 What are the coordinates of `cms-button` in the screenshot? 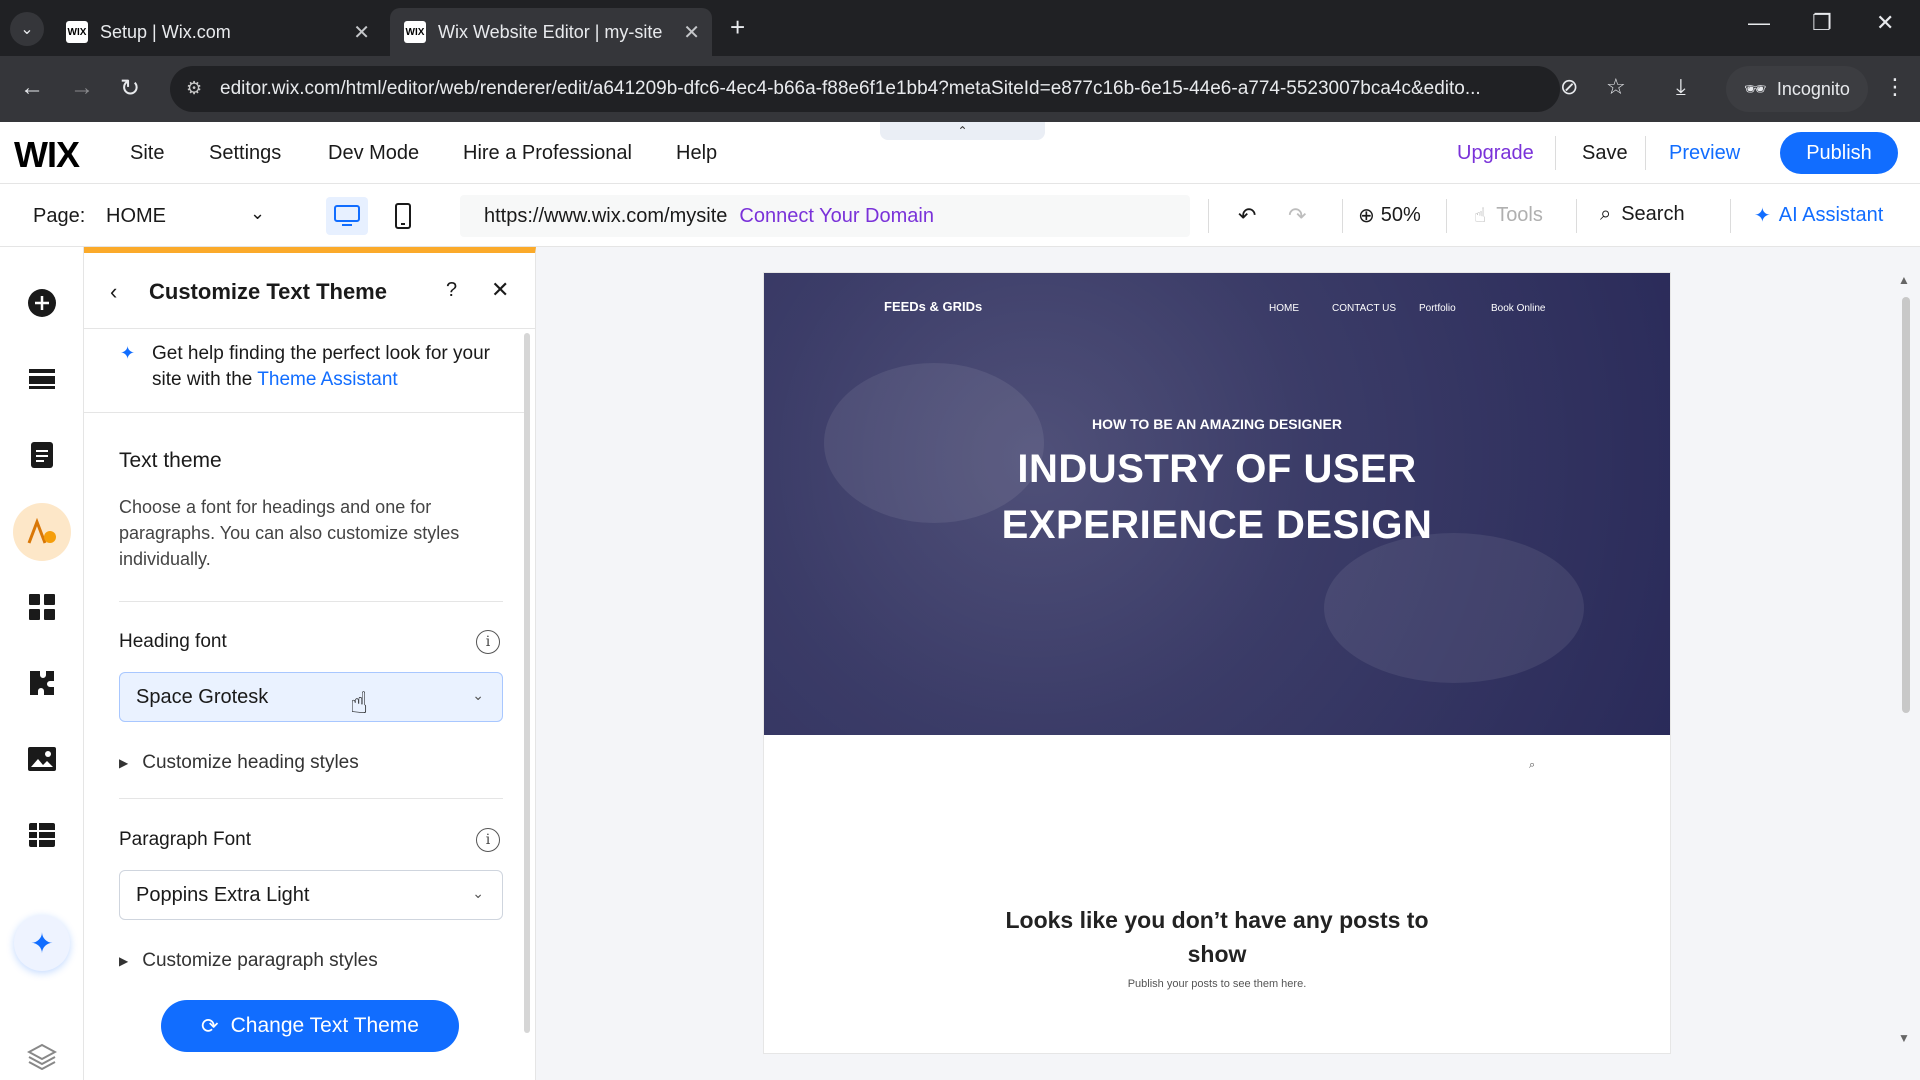 It's located at (42, 835).